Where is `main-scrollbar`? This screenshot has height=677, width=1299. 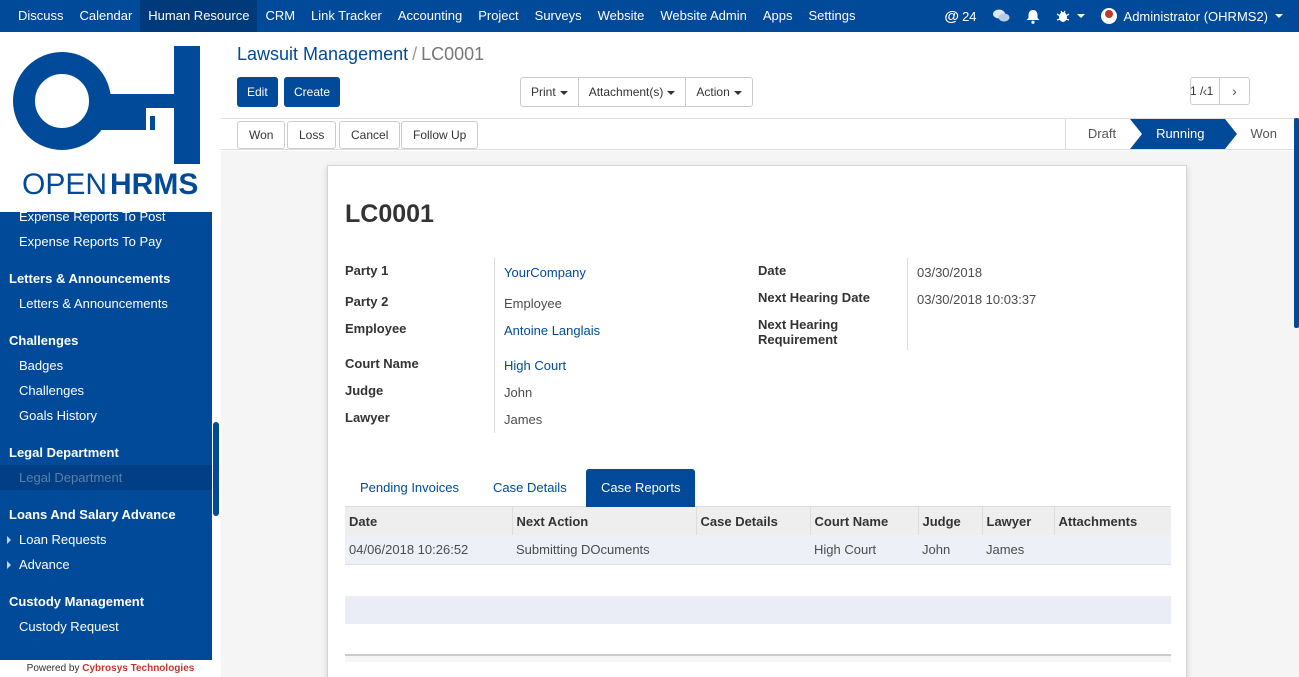
main-scrollbar is located at coordinates (1295, 283).